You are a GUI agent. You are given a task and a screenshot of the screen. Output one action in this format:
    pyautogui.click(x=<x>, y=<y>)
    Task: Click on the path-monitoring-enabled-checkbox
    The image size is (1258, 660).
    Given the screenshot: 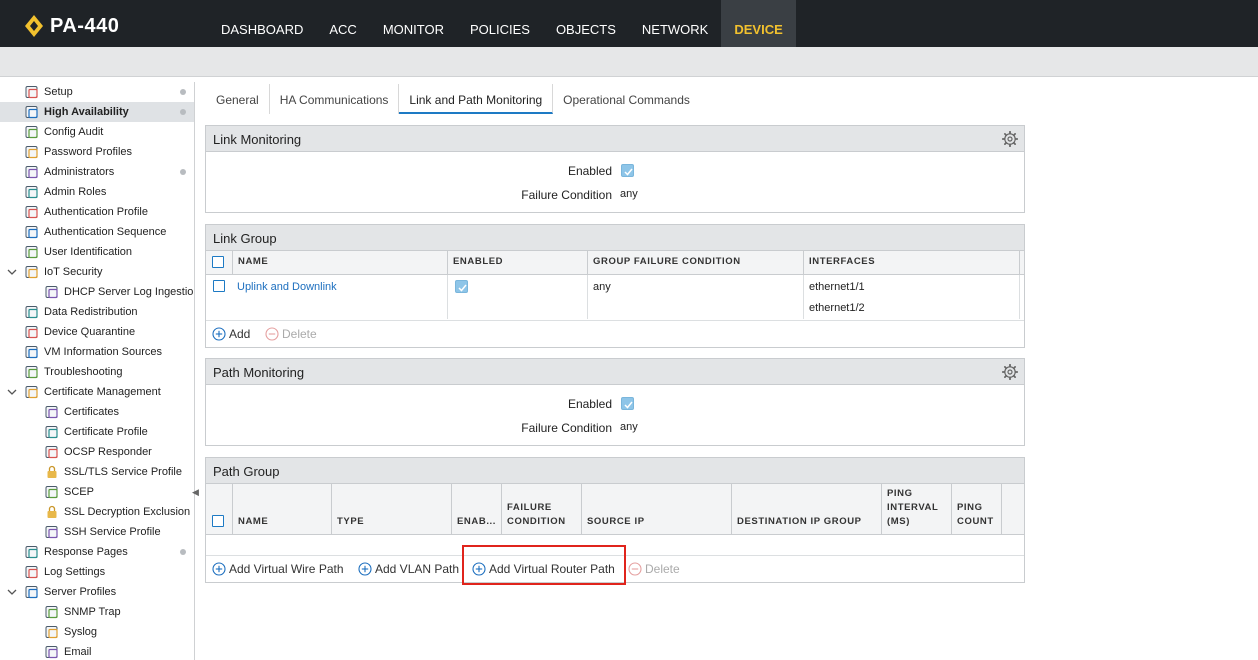 What is the action you would take?
    pyautogui.click(x=627, y=403)
    